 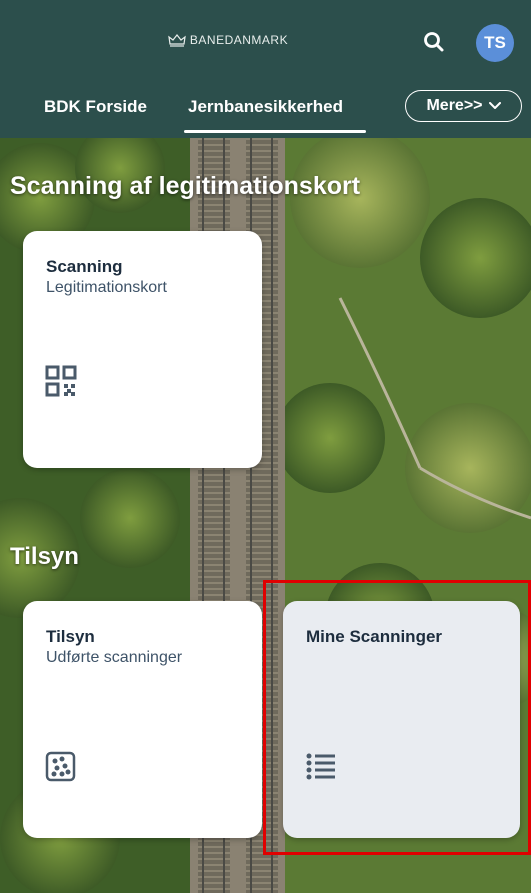 I want to click on user-avatar: TS, so click(x=495, y=43).